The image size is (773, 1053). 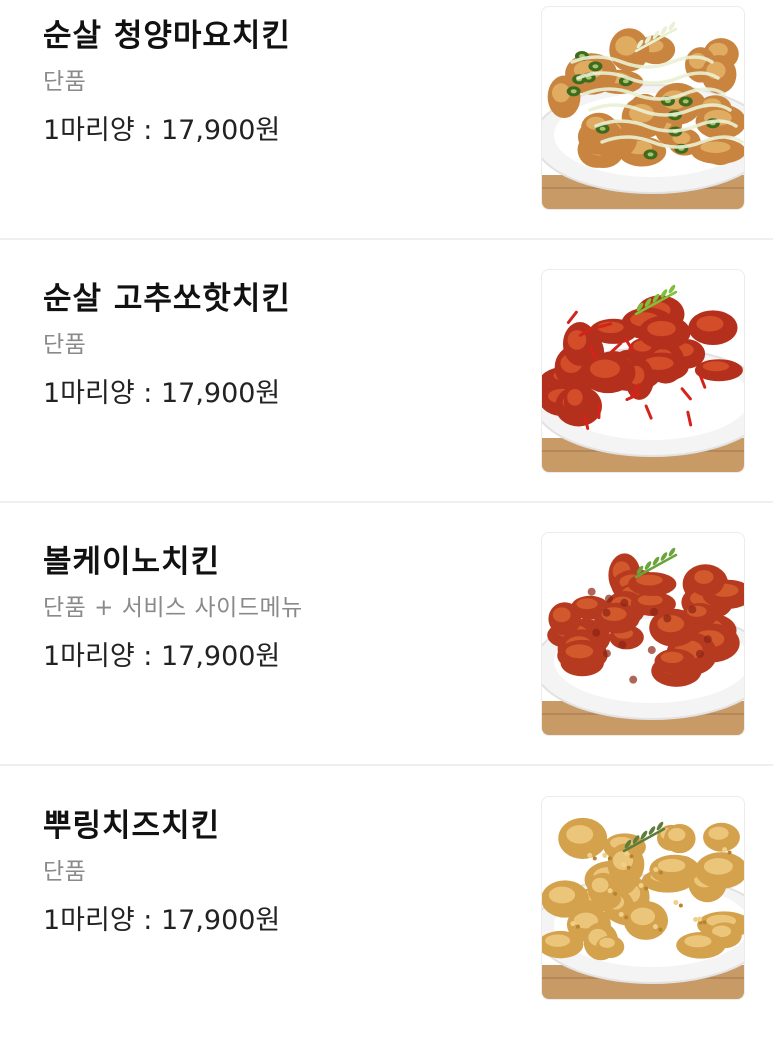 What do you see at coordinates (132, 562) in the screenshot?
I see `menu-item-name: 볼케이노치킨` at bounding box center [132, 562].